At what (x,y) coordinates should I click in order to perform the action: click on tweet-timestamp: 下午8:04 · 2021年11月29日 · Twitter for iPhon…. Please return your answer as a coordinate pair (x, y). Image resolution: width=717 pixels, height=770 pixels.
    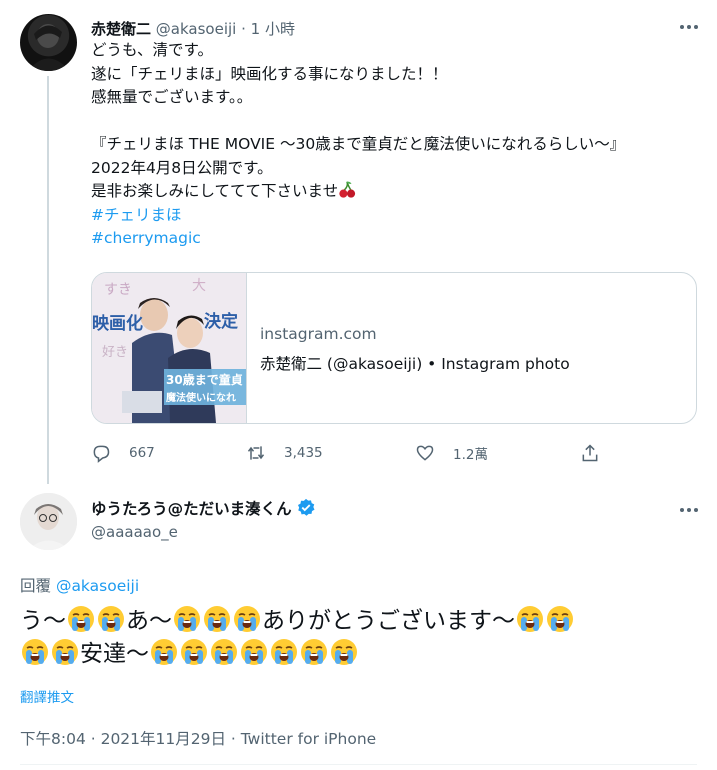
    Looking at the image, I should click on (198, 738).